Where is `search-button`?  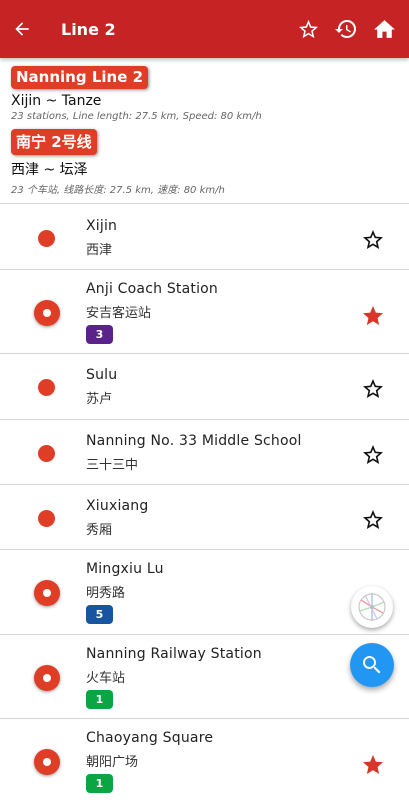 search-button is located at coordinates (372, 665).